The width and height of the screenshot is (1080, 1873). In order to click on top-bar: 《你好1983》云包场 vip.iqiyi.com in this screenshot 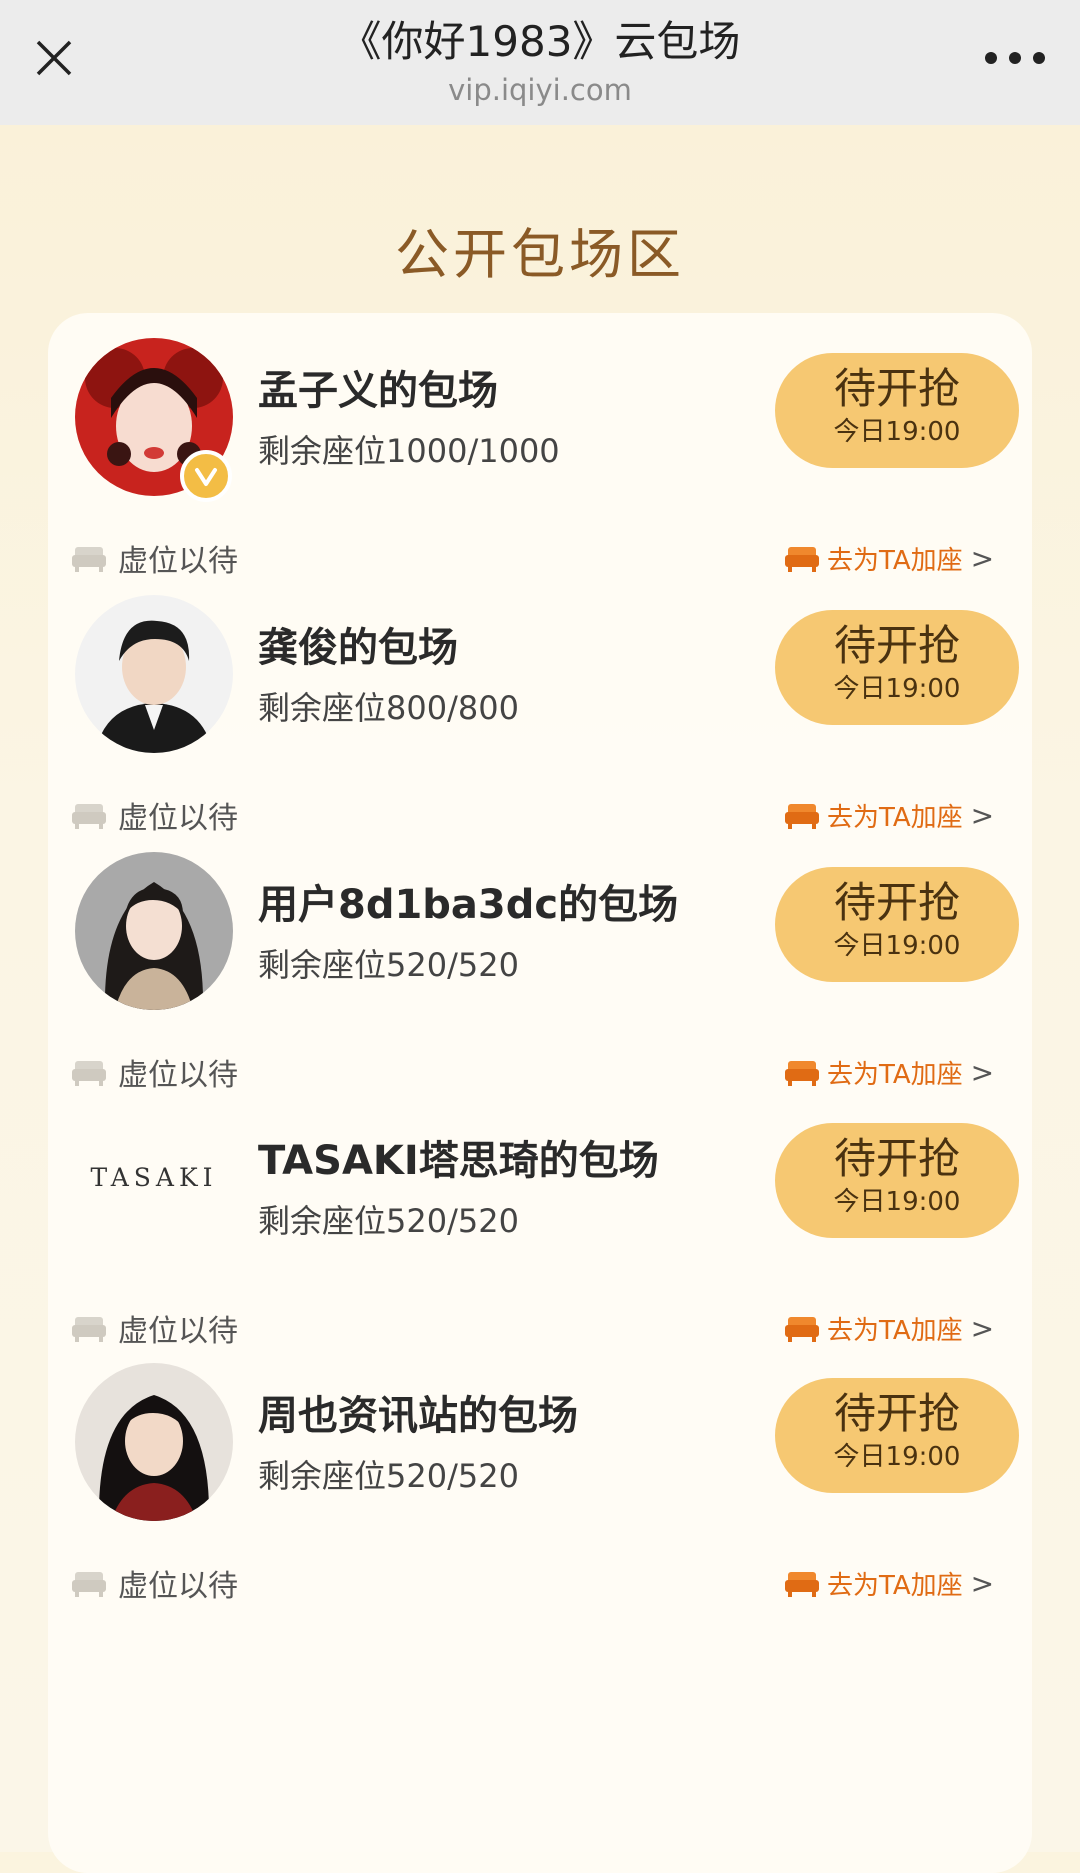, I will do `click(540, 62)`.